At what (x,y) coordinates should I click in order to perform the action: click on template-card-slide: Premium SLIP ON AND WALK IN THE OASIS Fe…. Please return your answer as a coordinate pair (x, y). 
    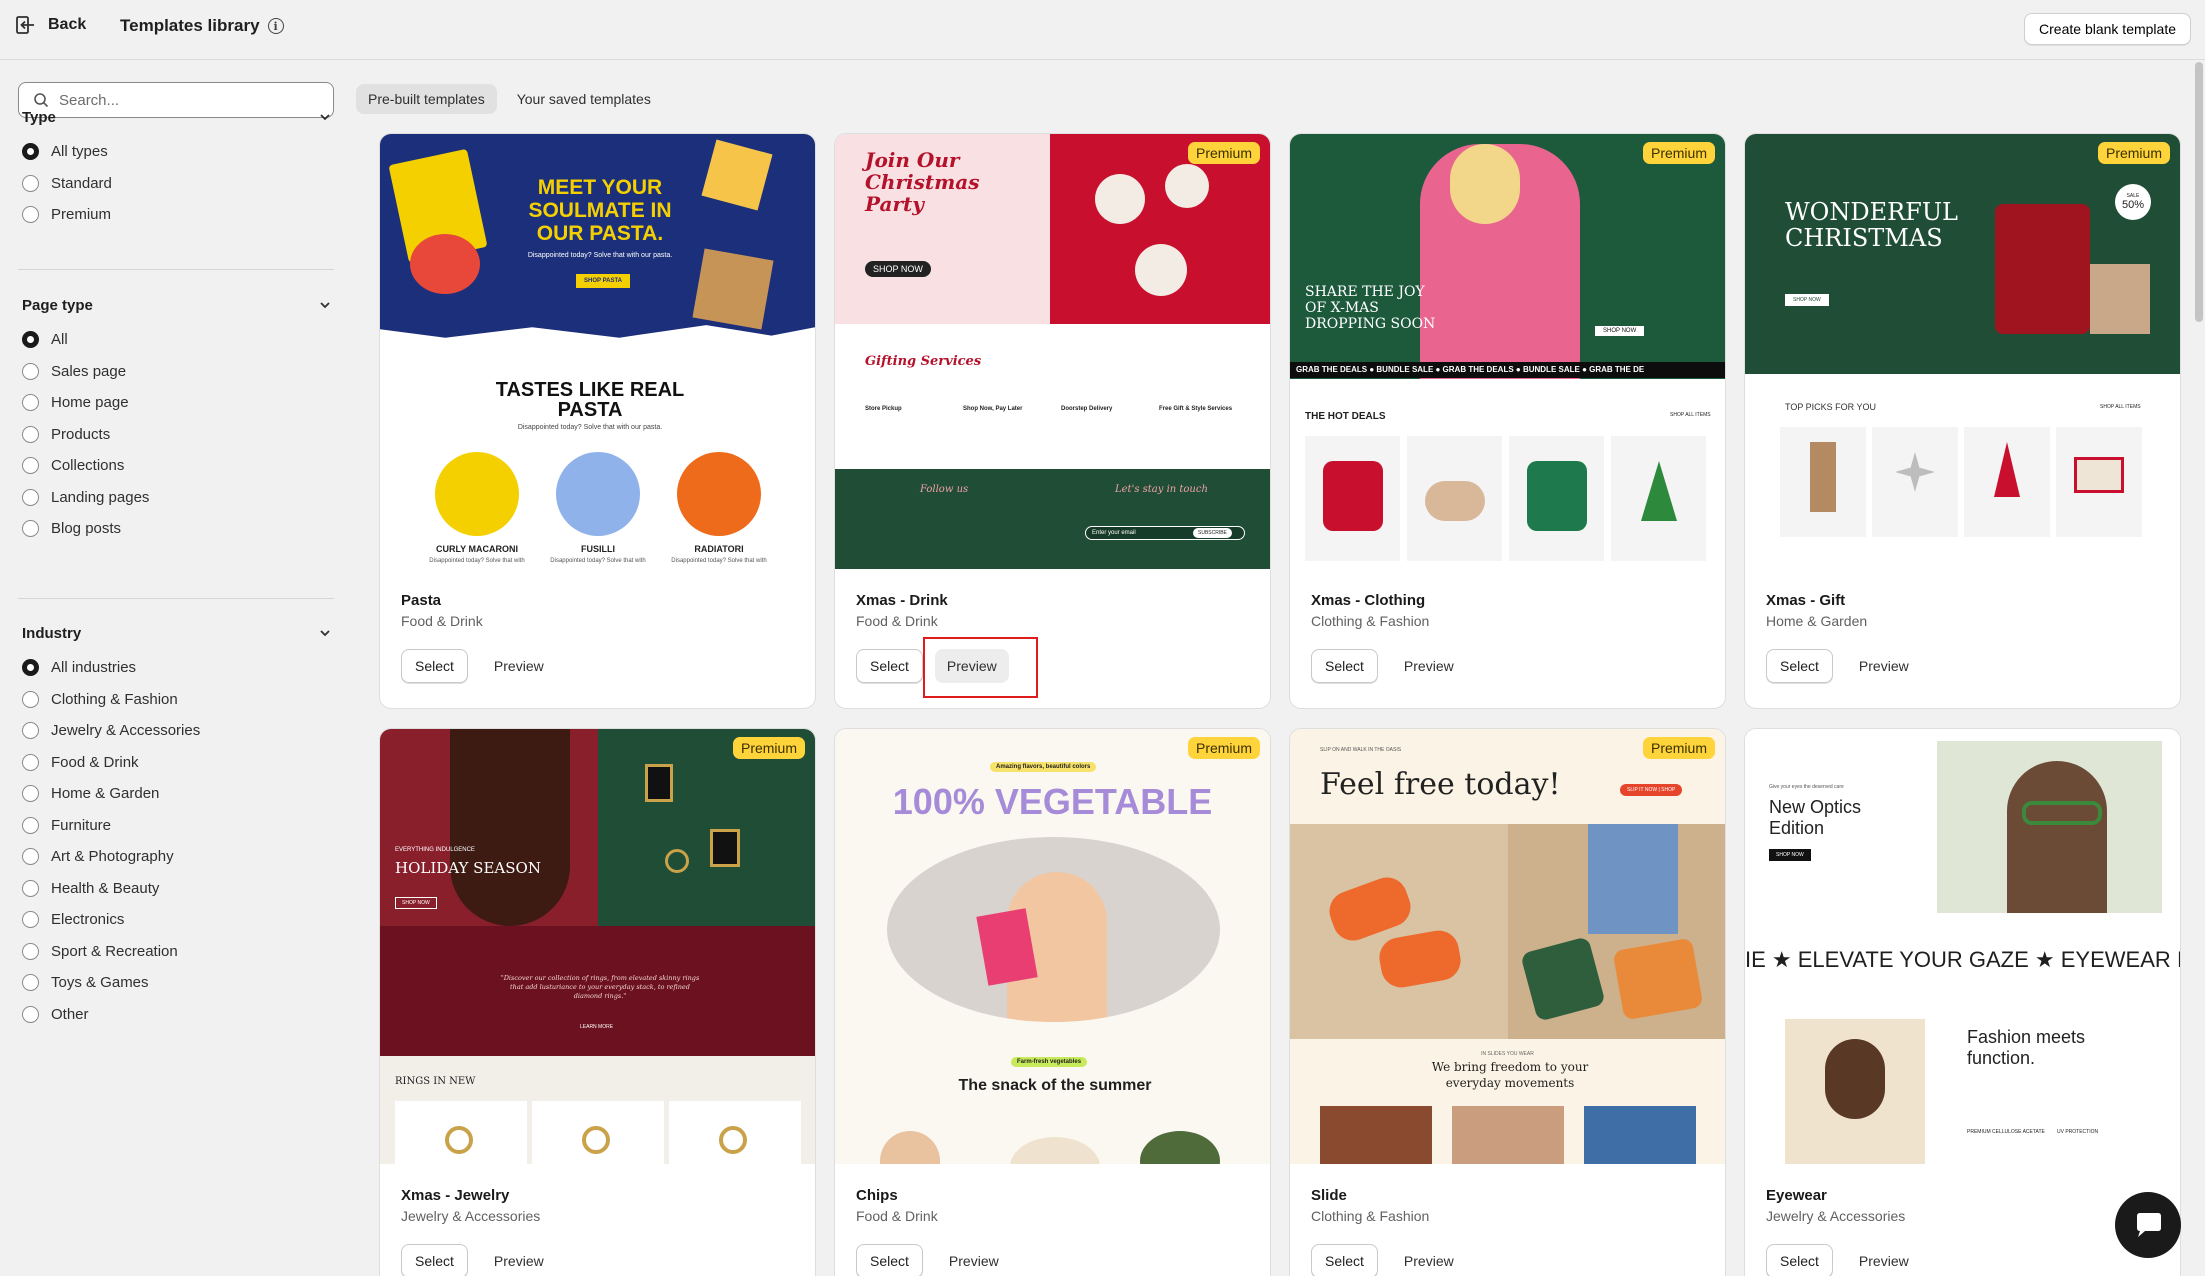
    Looking at the image, I should click on (1507, 1002).